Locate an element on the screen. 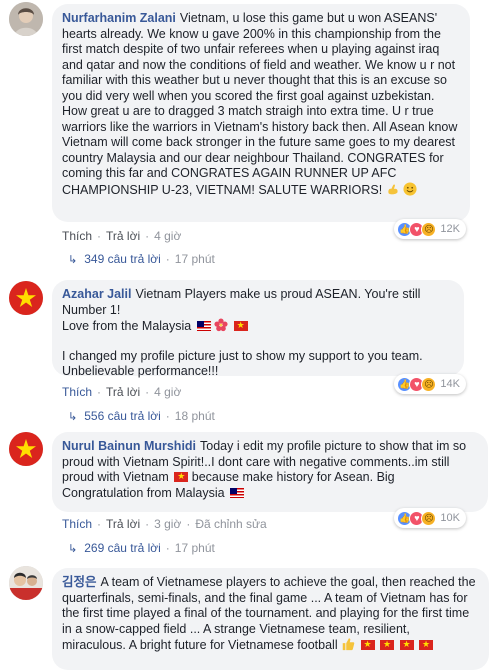  comment-author: Nurul Bainun Murshidi is located at coordinates (129, 446).